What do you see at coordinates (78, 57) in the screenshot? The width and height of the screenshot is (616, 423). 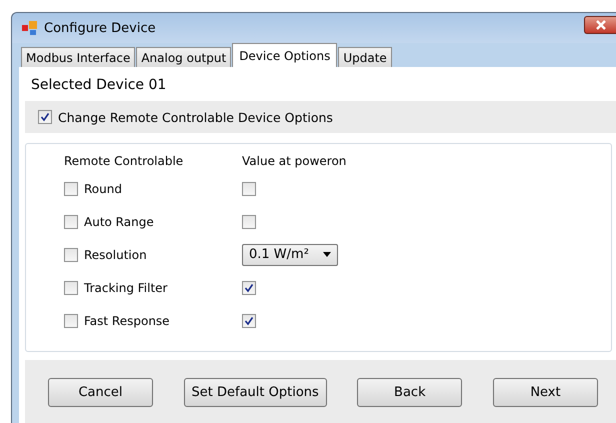 I see `tab: Modbus Interface` at bounding box center [78, 57].